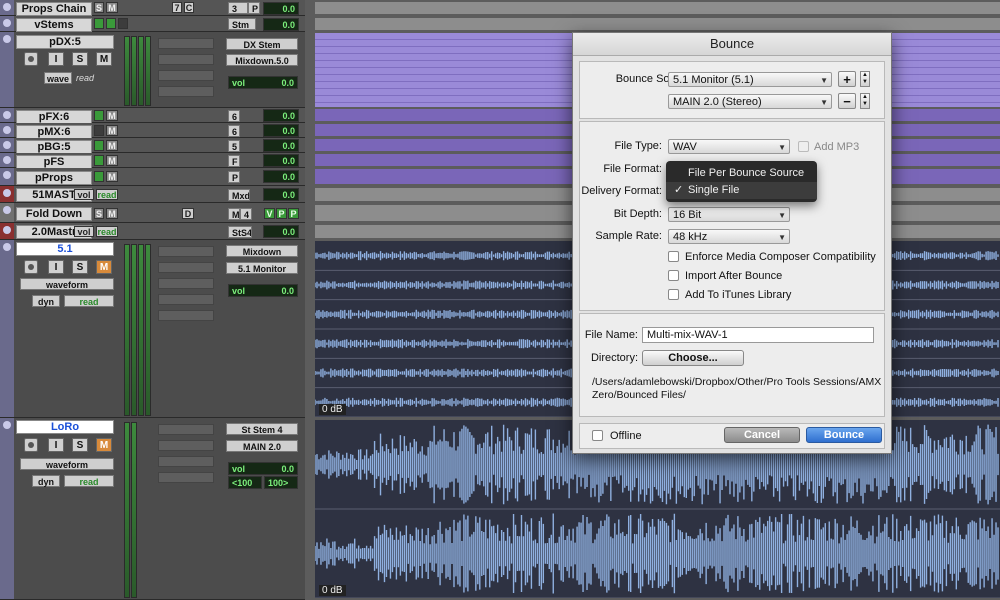 The height and width of the screenshot is (600, 1000). I want to click on track-name: vStems, so click(54, 25).